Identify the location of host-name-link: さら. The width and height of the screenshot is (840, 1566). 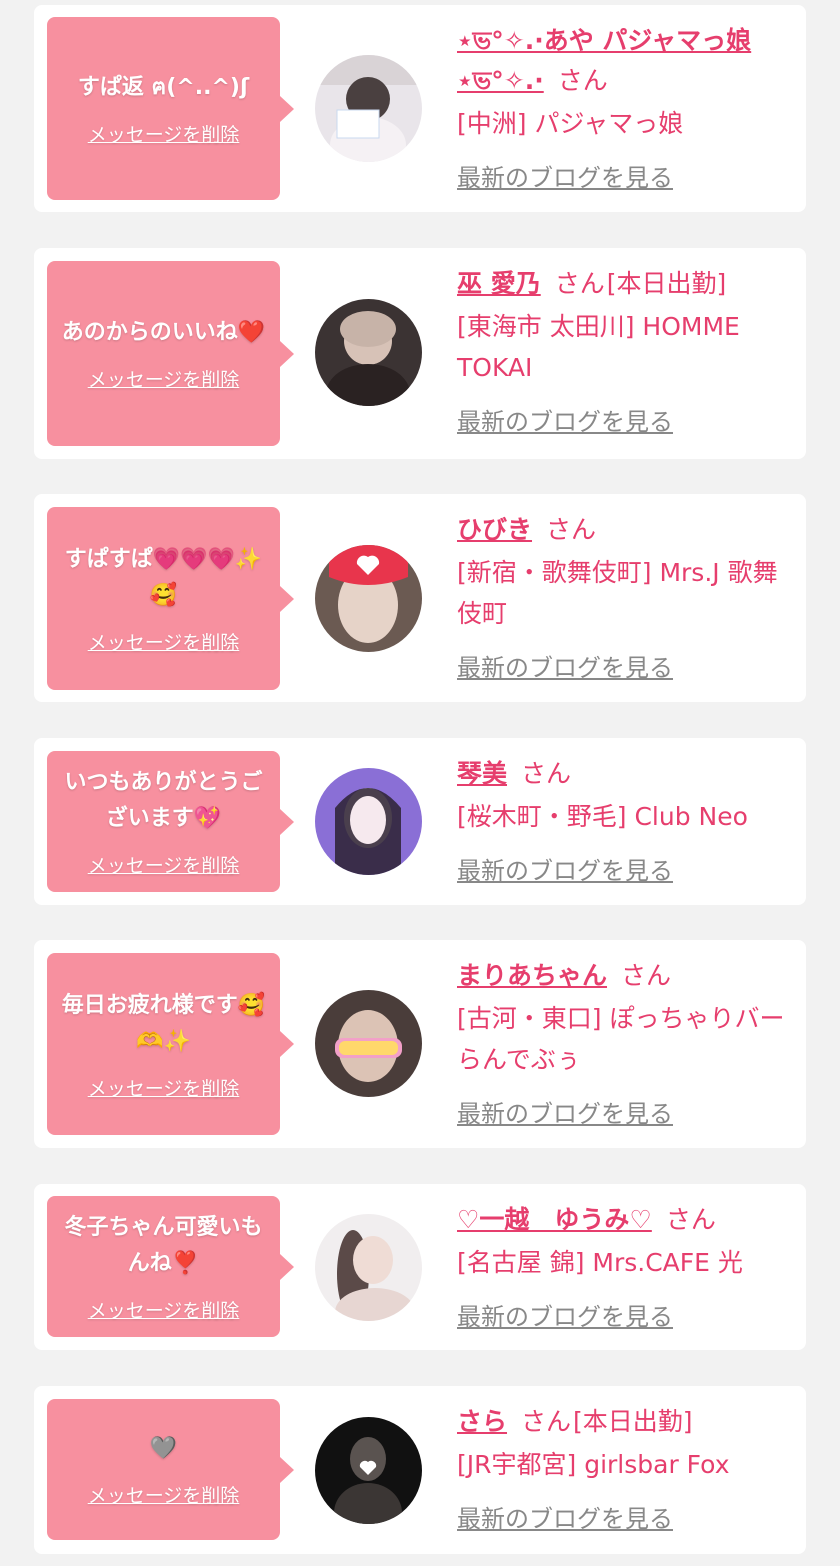
(482, 1421).